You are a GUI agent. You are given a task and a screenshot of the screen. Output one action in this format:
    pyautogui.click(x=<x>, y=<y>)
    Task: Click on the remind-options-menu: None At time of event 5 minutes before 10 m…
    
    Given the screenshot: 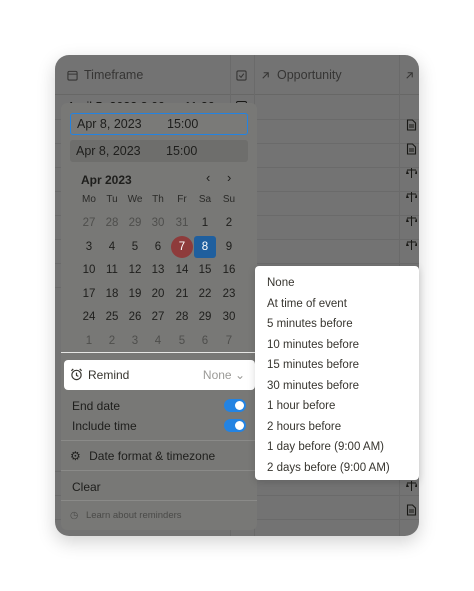 What is the action you would take?
    pyautogui.click(x=337, y=373)
    